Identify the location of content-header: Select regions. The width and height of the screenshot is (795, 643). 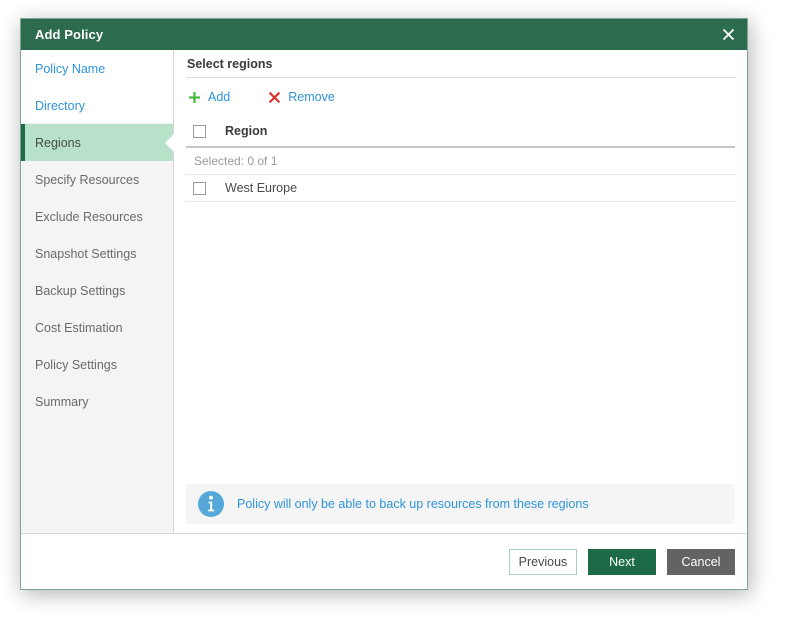
(460, 64).